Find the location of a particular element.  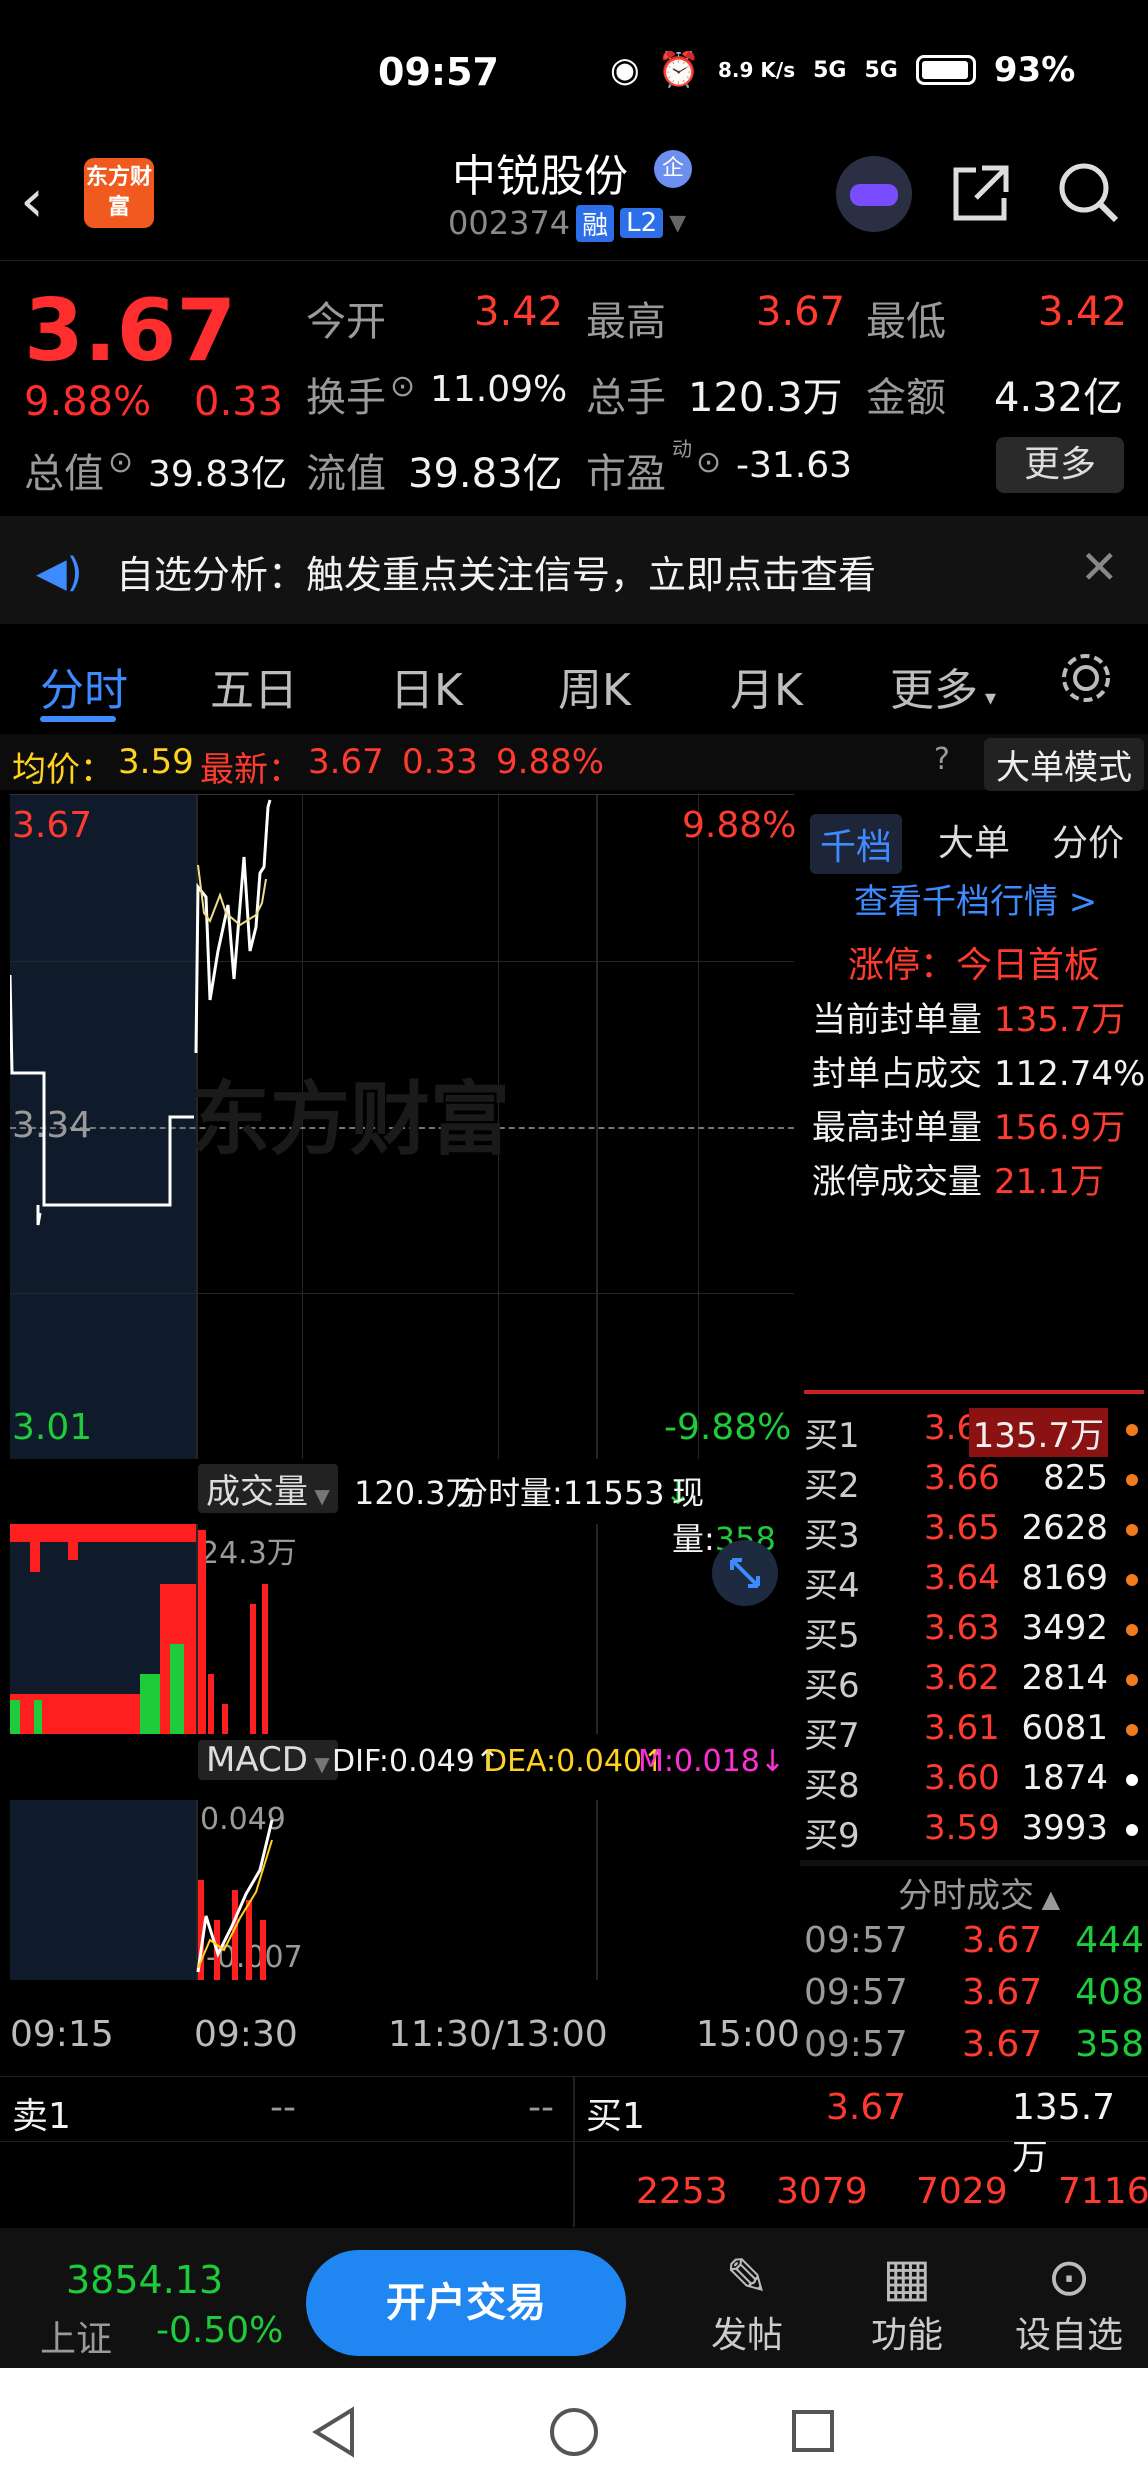

low-price-label: 3.01 is located at coordinates (52, 1427).